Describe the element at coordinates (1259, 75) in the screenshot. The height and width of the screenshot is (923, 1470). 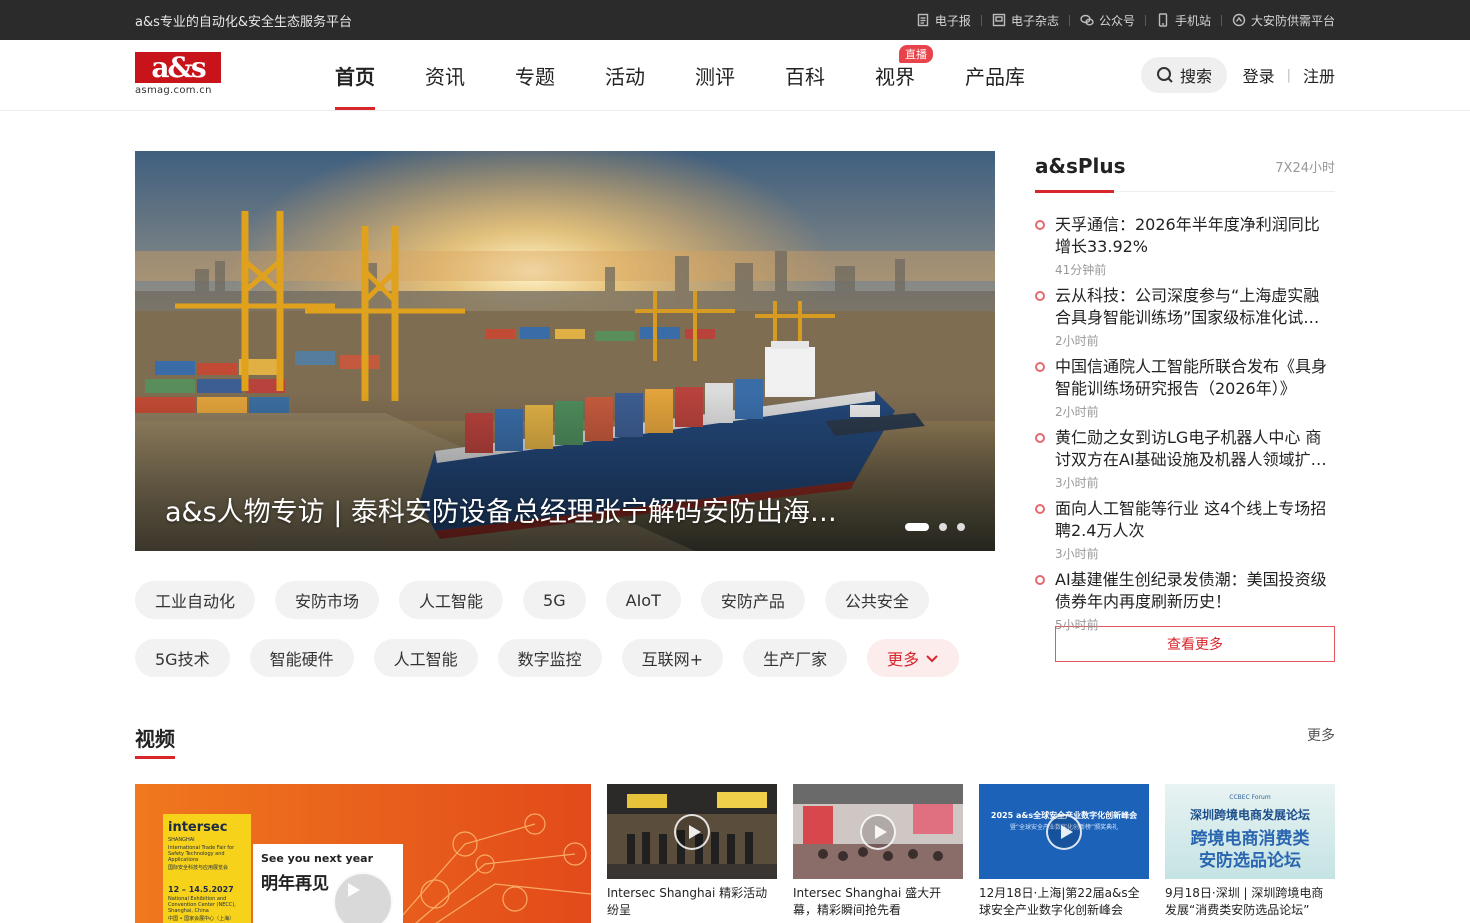
I see `login-link: 登录` at that location.